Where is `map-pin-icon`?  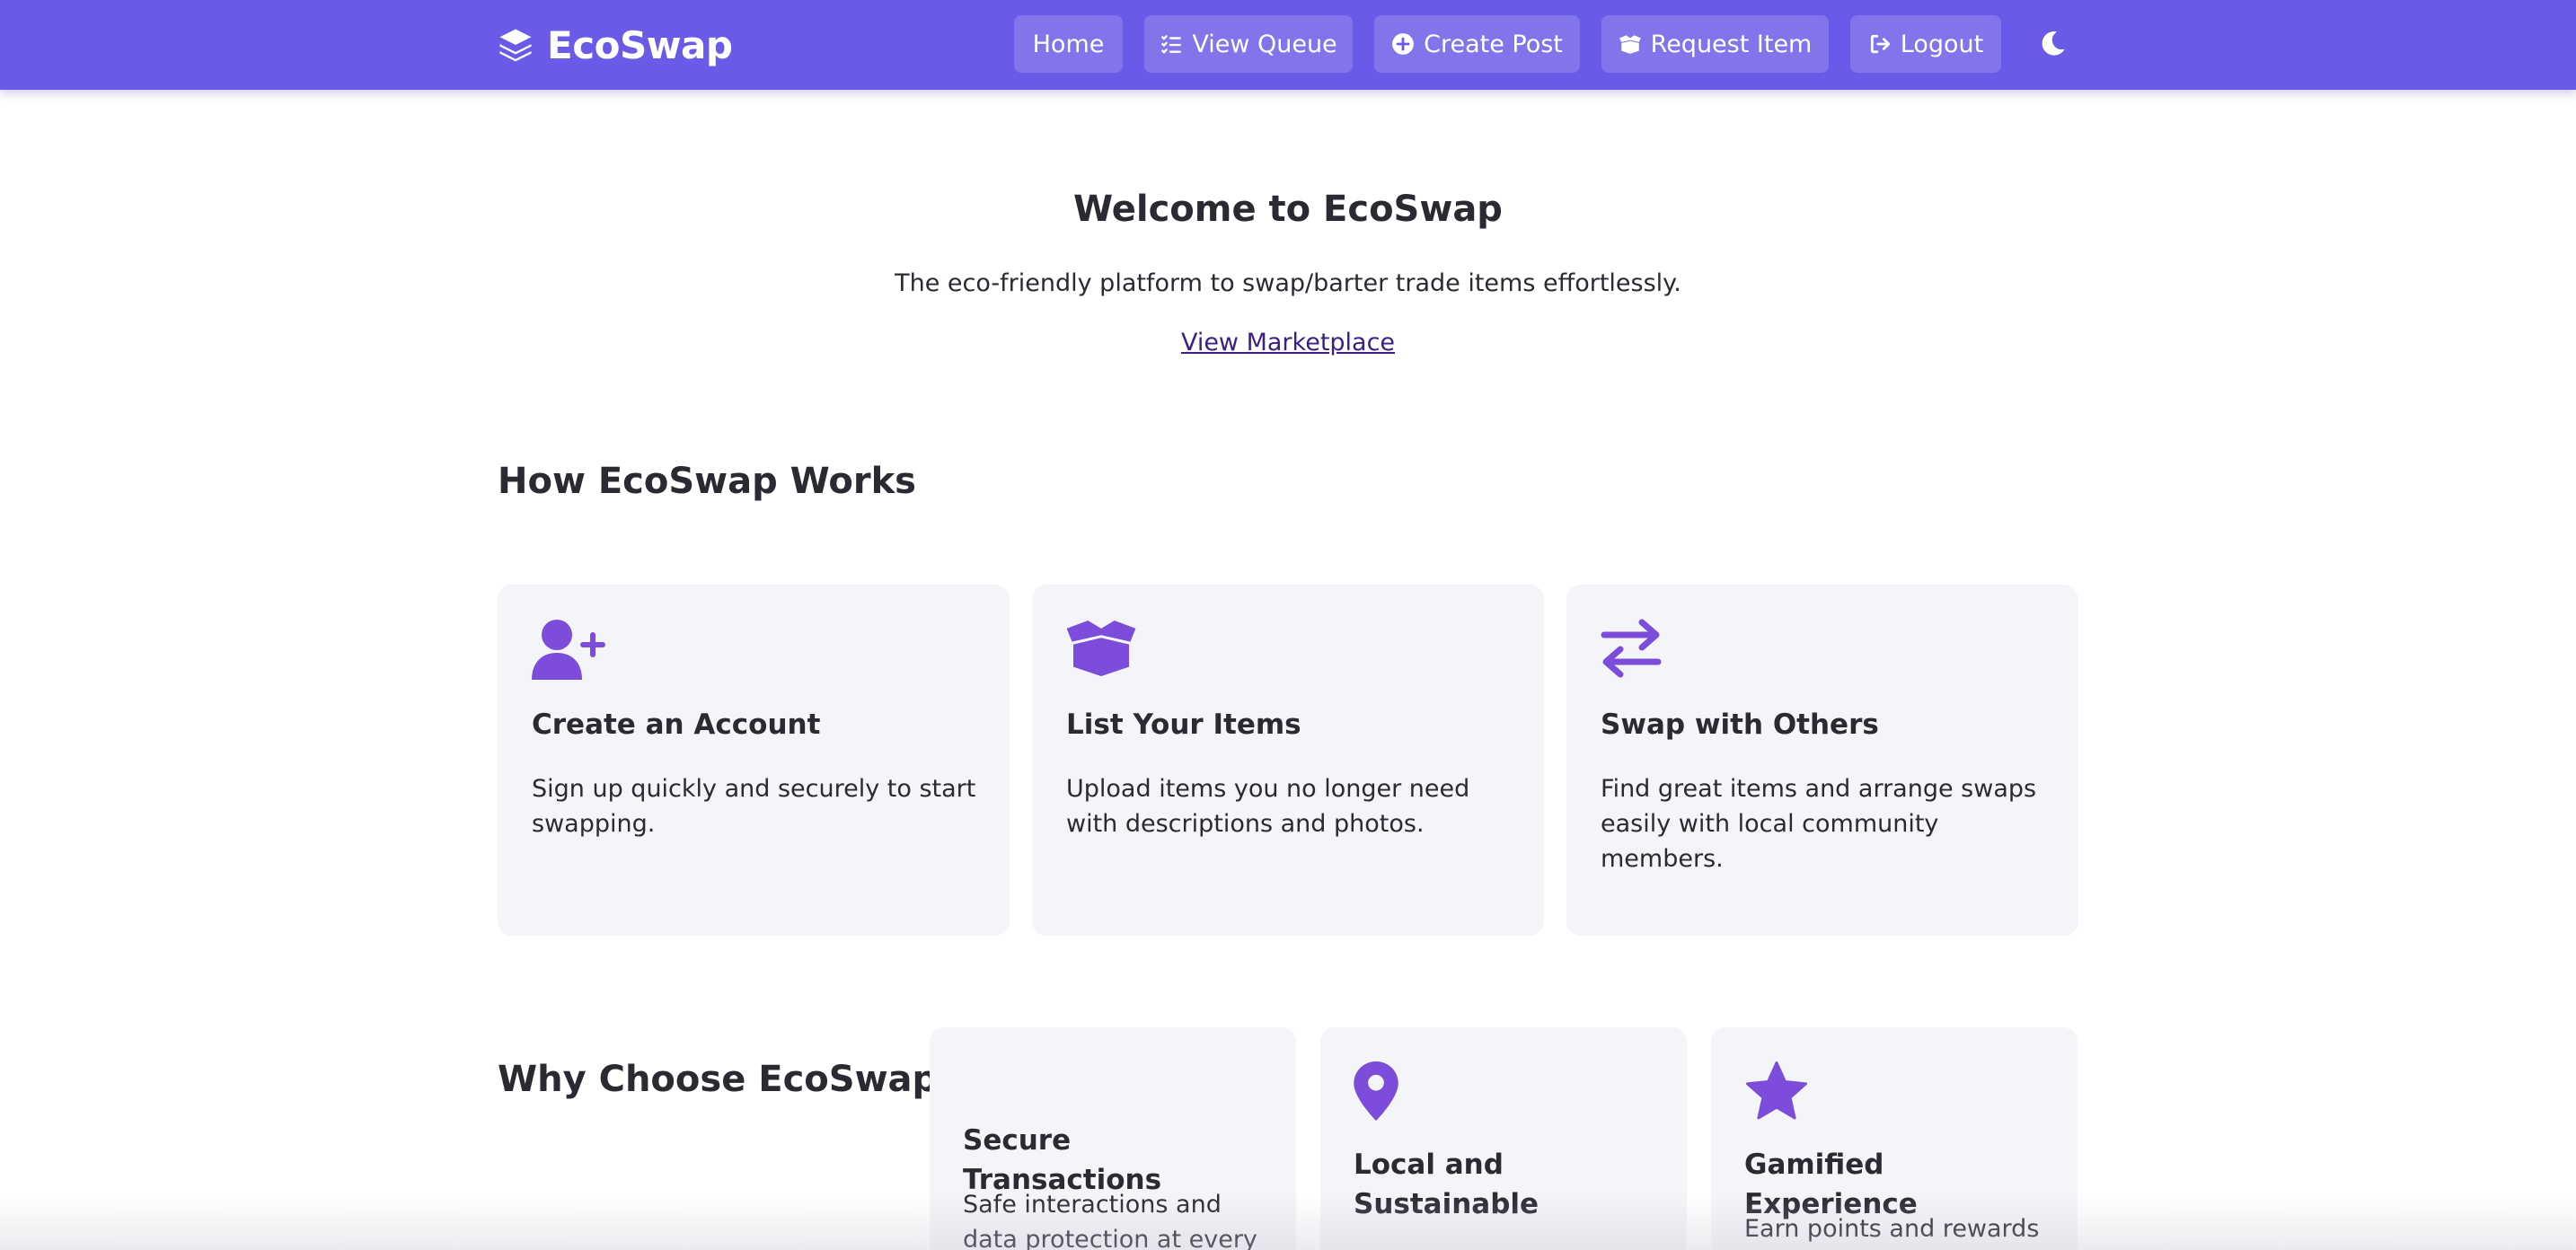 map-pin-icon is located at coordinates (1376, 1091).